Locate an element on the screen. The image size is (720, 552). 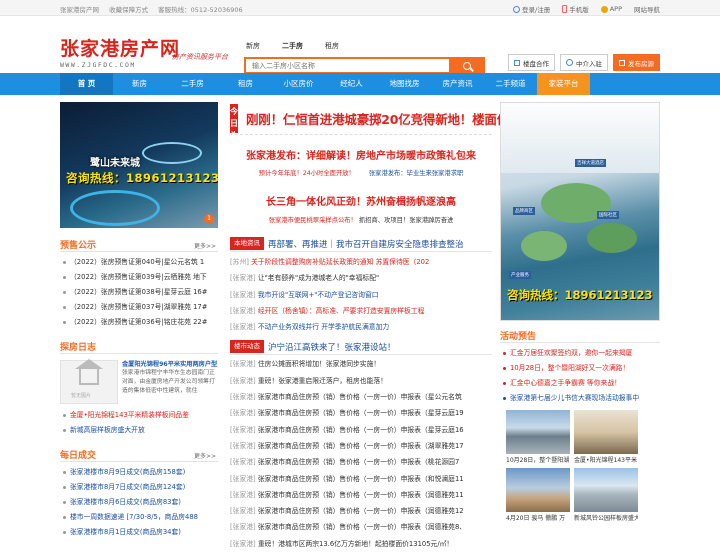
news-delta-title: 长三角一体化风正劲！苏州奋楫扬帆逐浪高 is located at coordinates (361, 200).